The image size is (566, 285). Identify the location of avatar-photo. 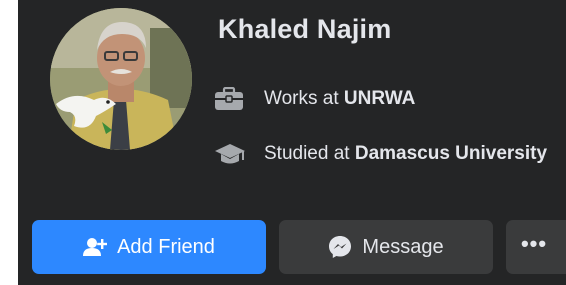
(121, 79).